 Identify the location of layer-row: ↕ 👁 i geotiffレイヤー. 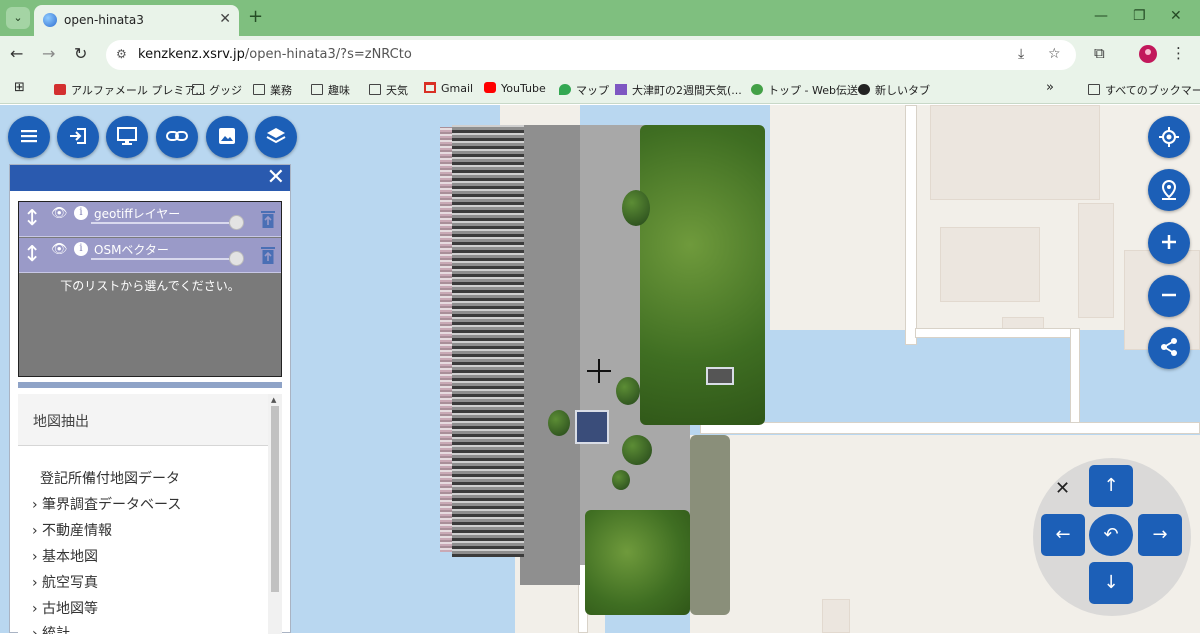
(150, 219).